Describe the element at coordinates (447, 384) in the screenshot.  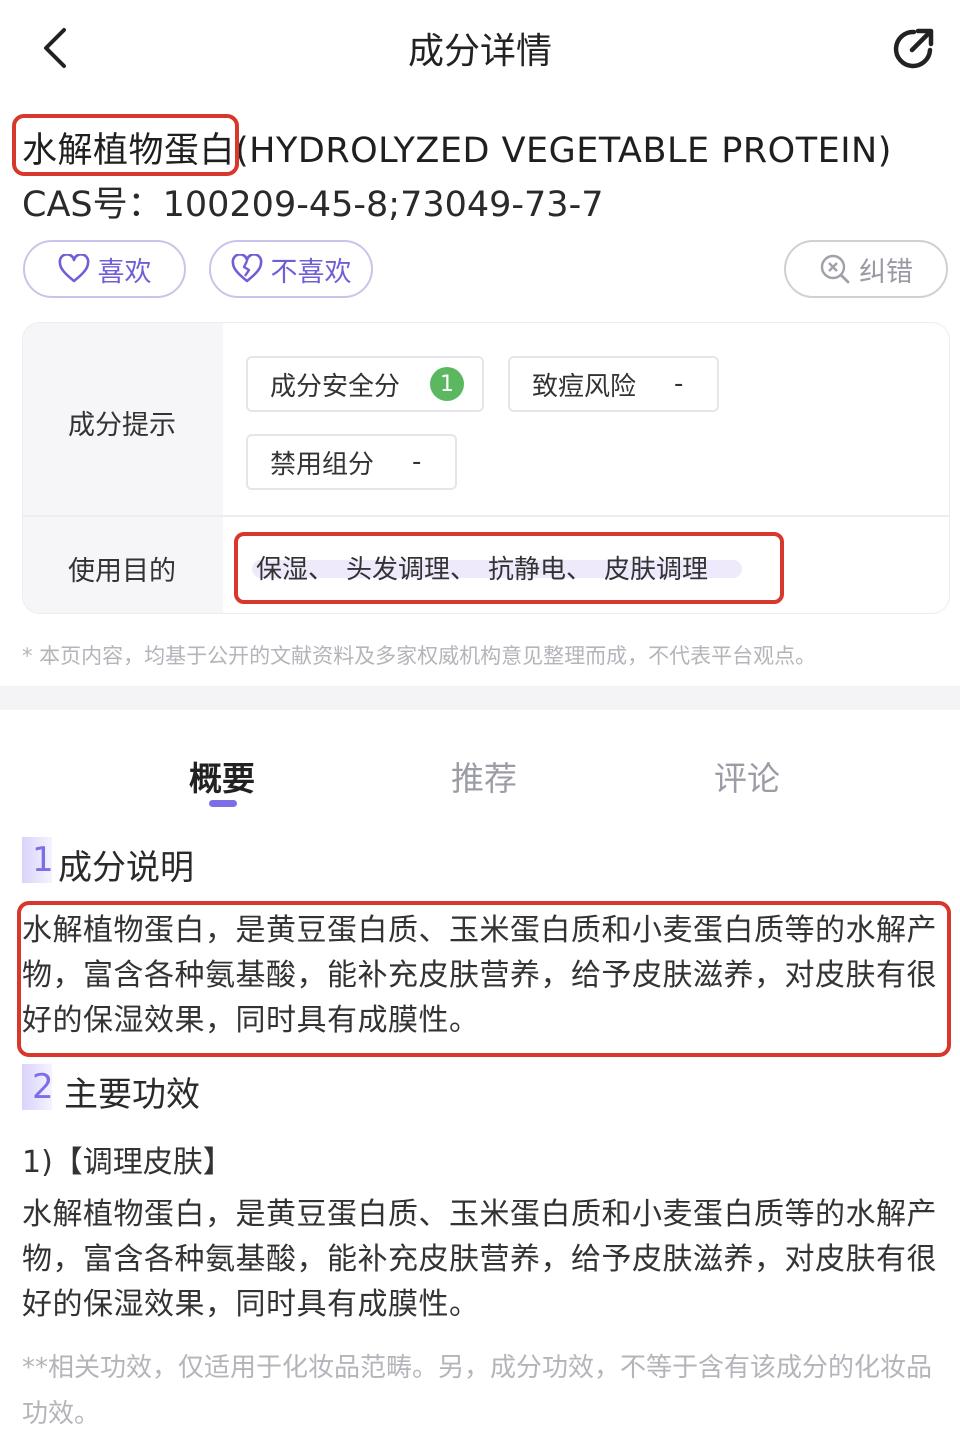
I see `safety-score-badge: 1` at that location.